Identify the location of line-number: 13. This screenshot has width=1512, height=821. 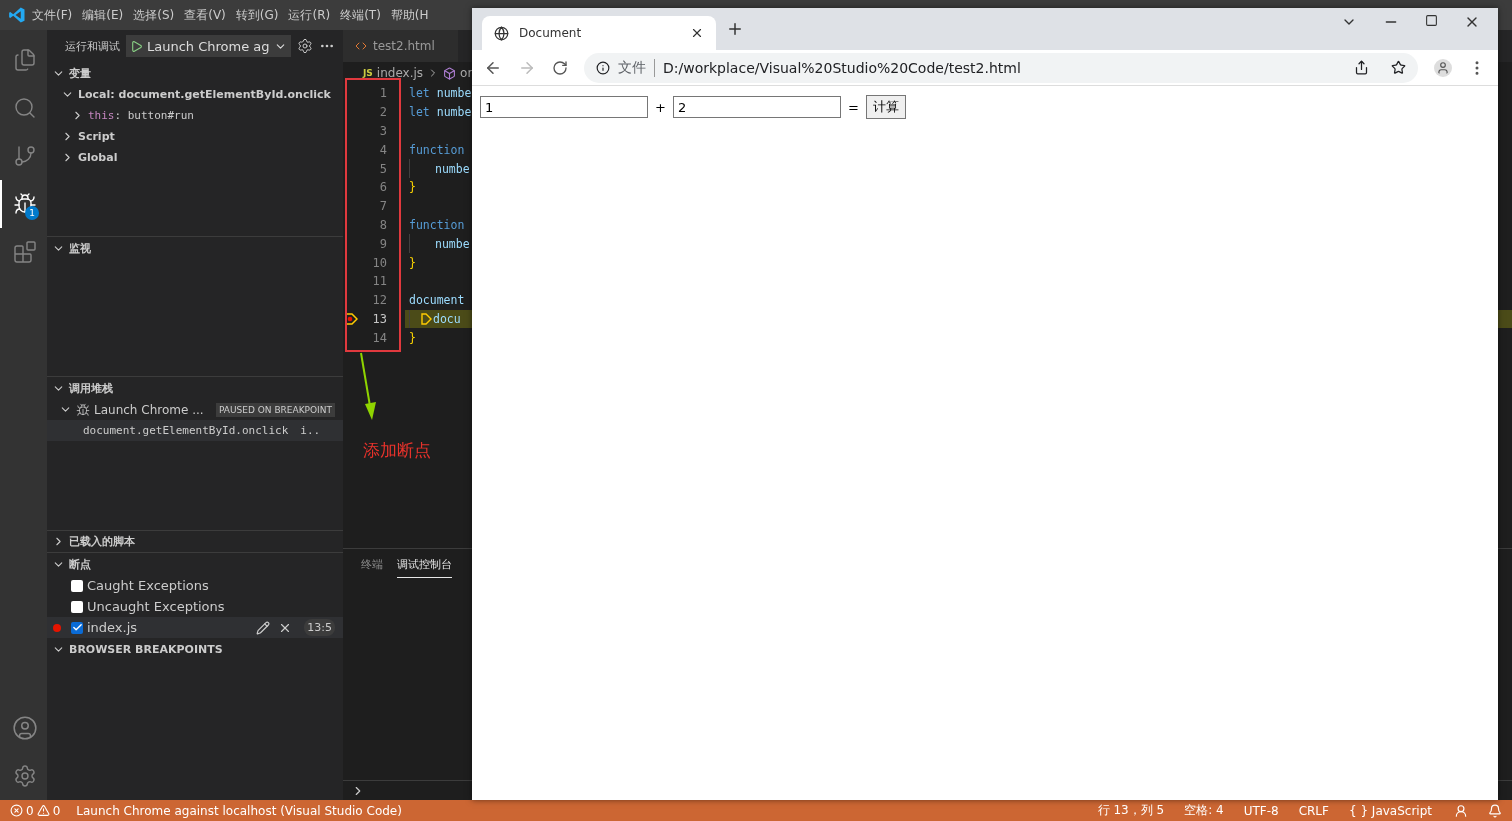
(379, 318).